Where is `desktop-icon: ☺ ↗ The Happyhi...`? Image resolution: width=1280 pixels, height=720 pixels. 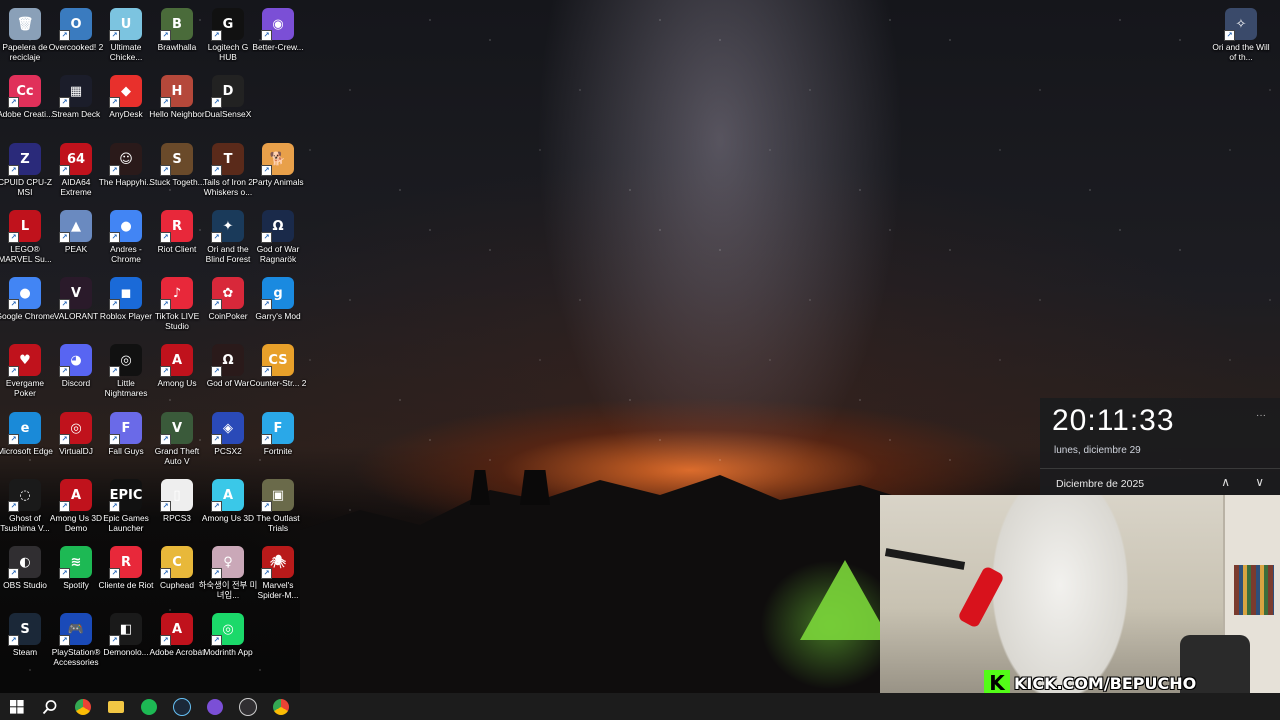 desktop-icon: ☺ ↗ The Happyhi... is located at coordinates (126, 172).